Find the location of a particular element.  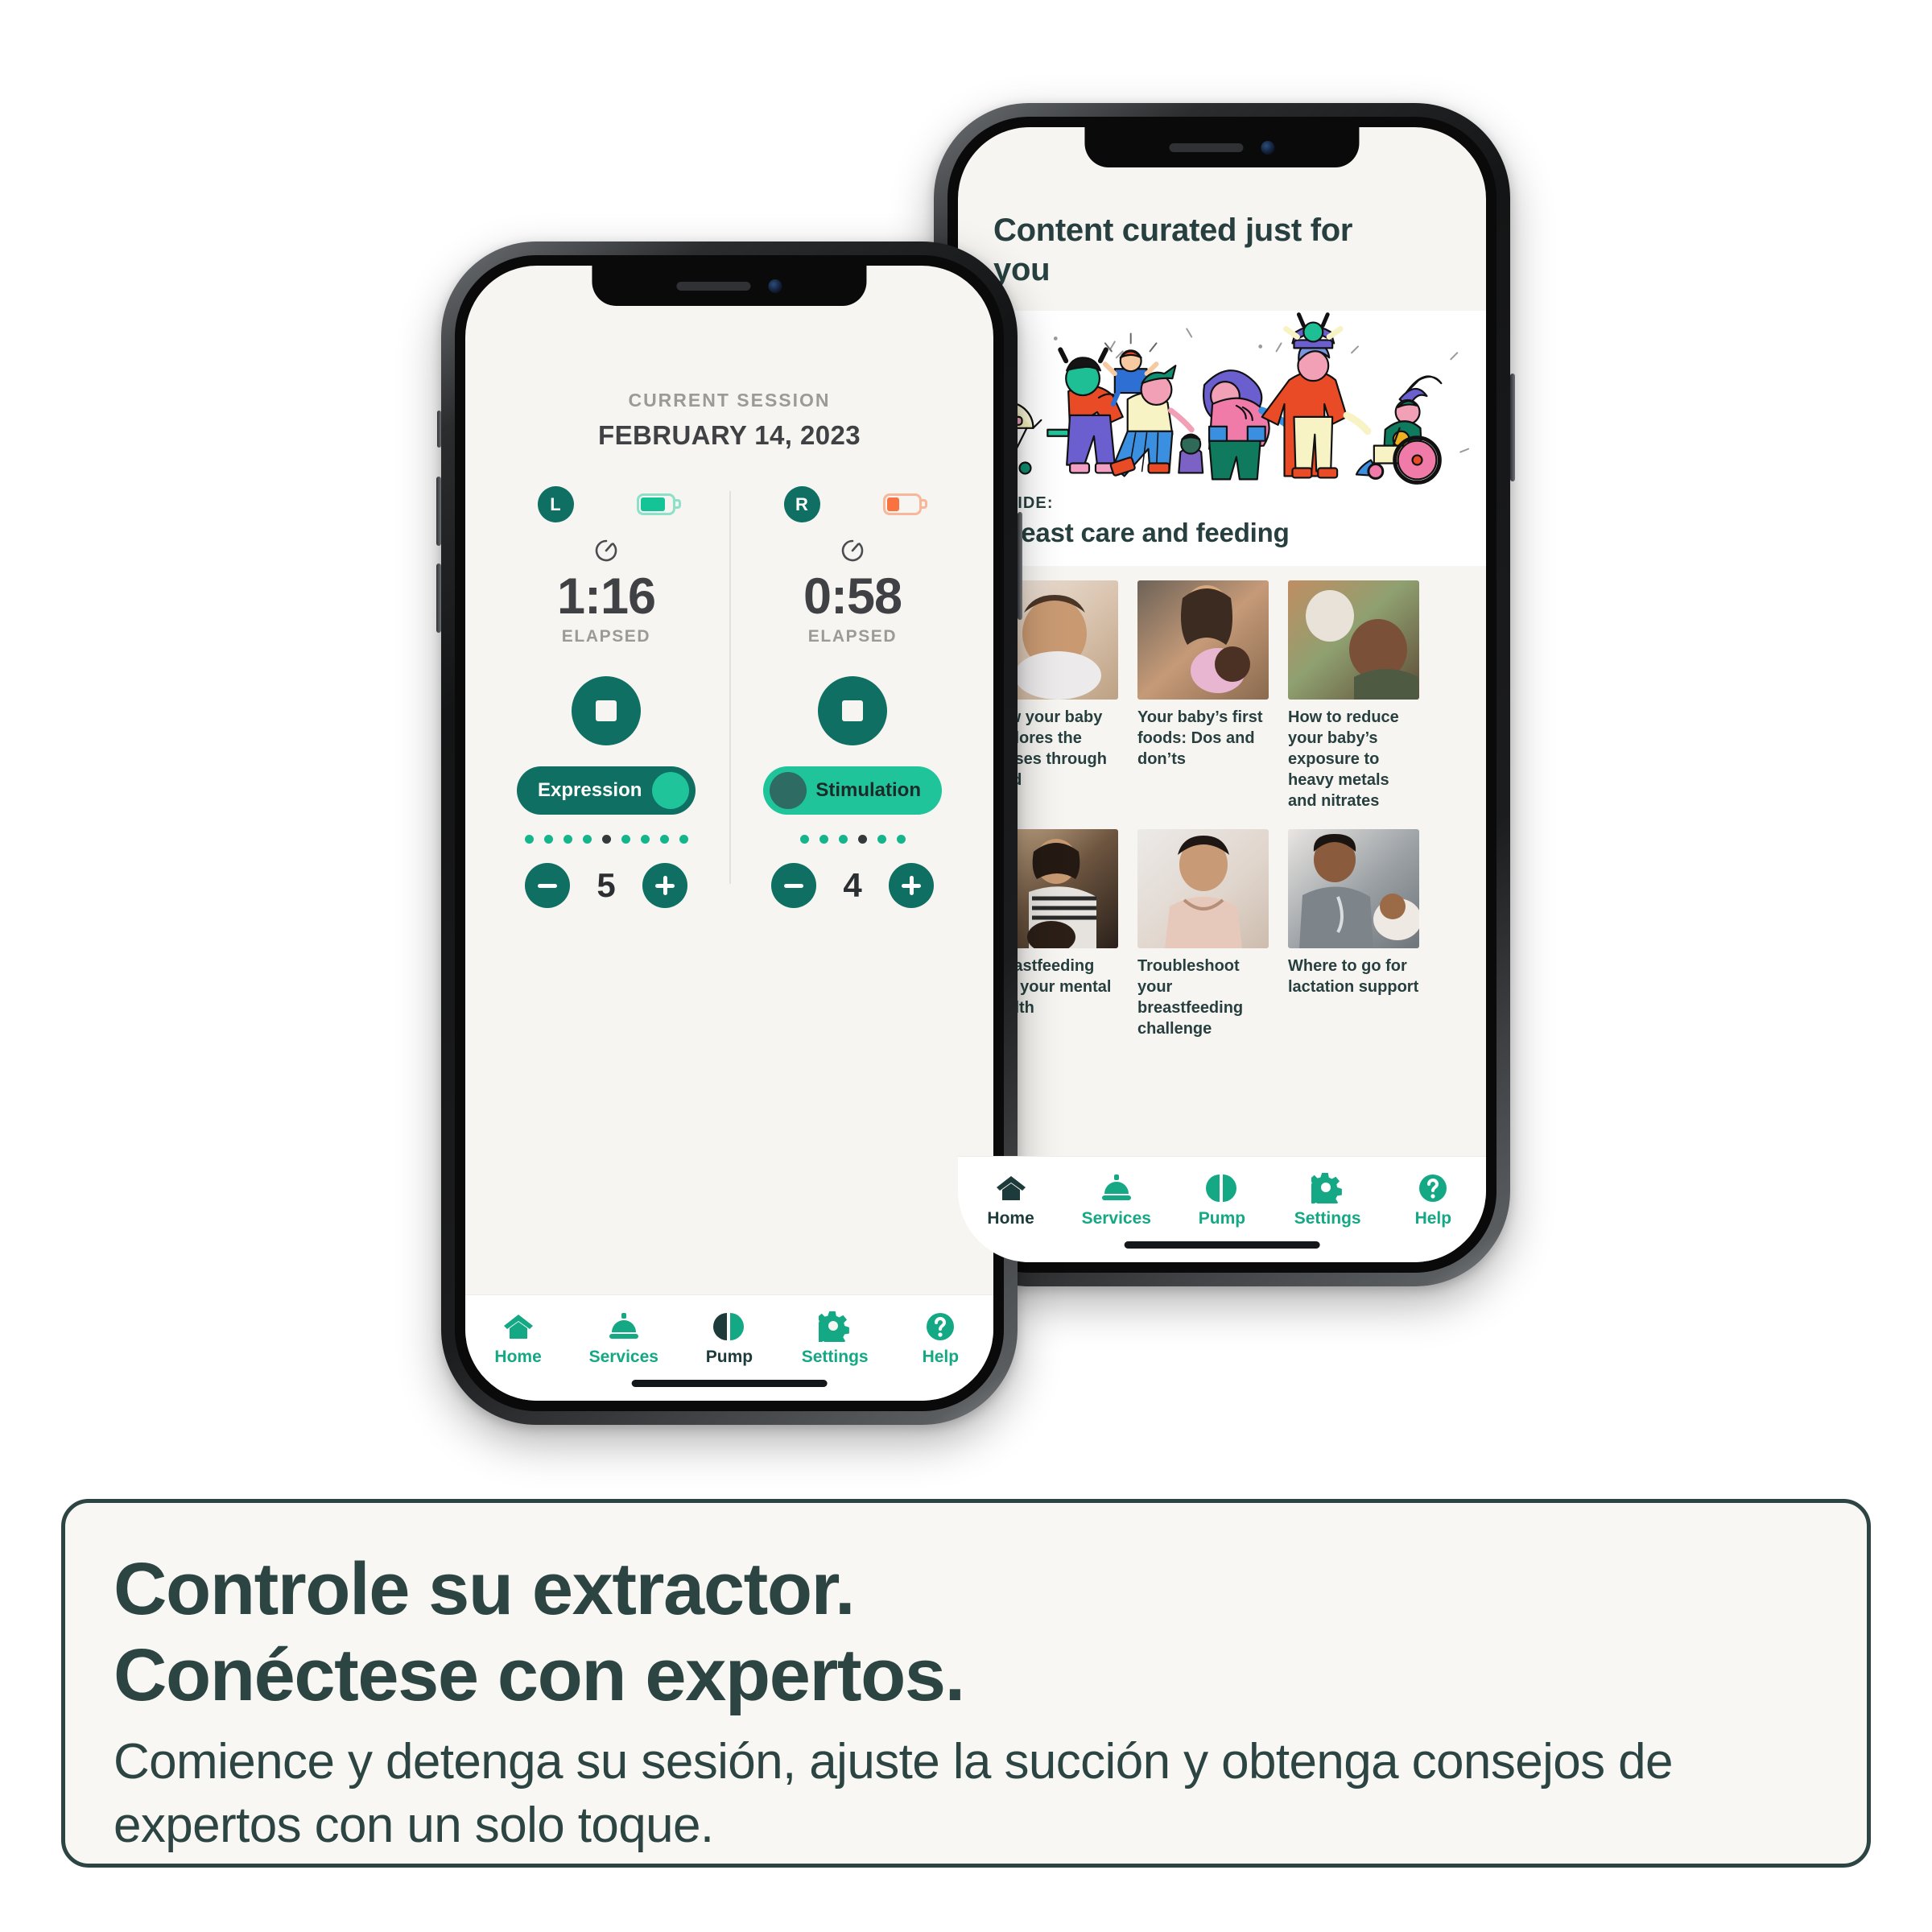

diverse-families-illustration is located at coordinates (1222, 400).